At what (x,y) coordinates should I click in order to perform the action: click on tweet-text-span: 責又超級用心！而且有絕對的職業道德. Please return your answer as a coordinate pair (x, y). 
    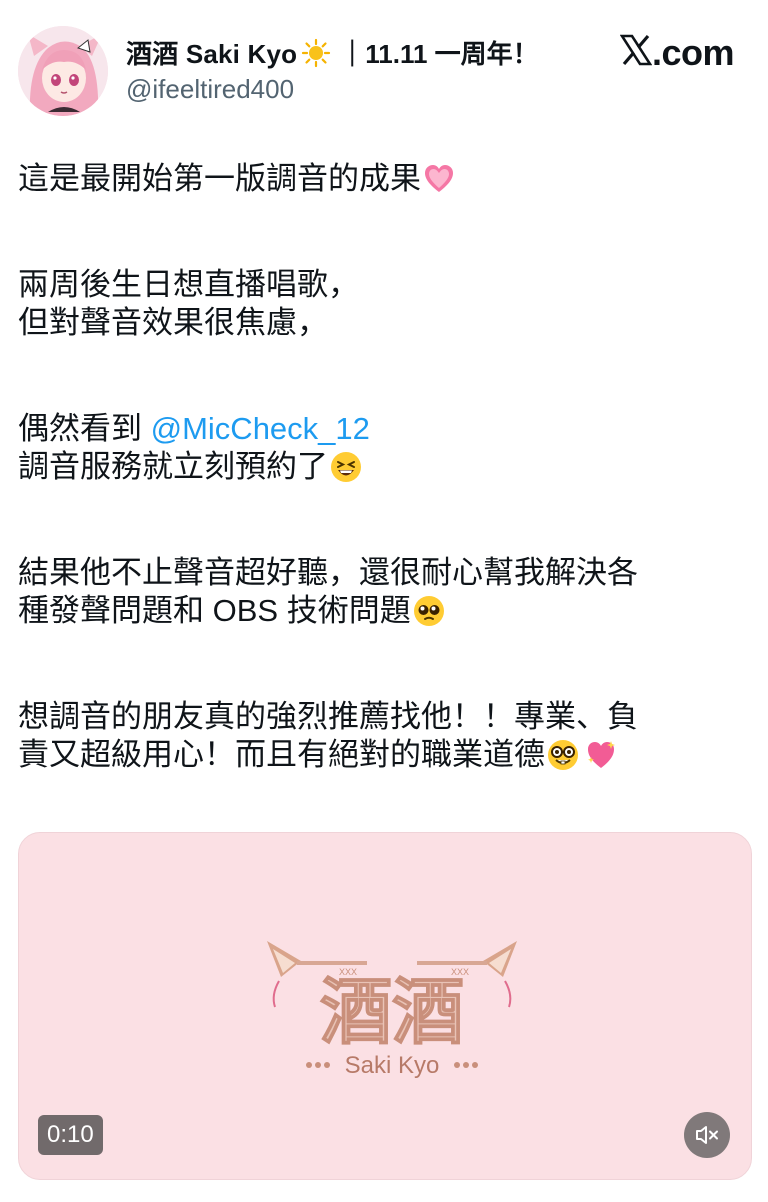
    Looking at the image, I should click on (281, 754).